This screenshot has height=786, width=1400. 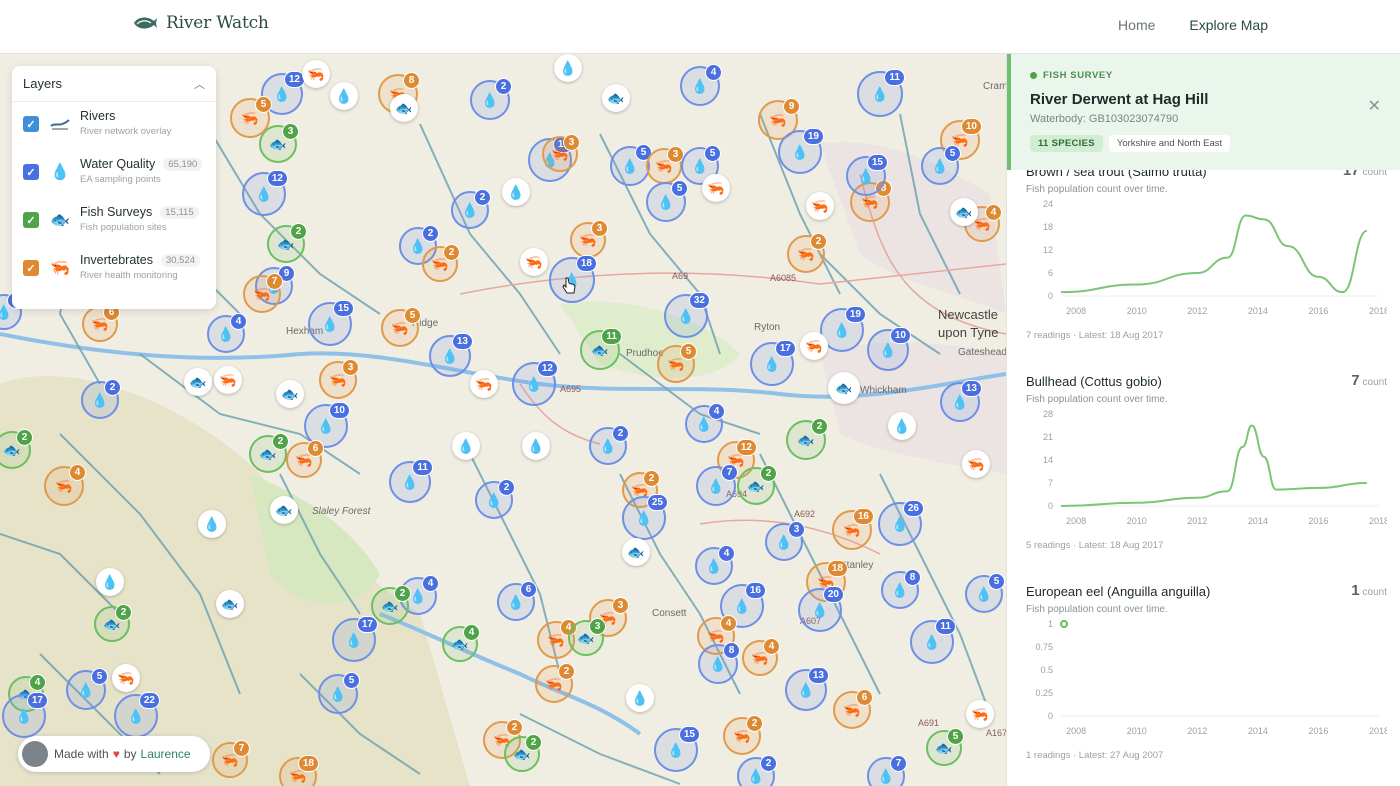 I want to click on layers-panel-header: Layers ︿, so click(x=114, y=84).